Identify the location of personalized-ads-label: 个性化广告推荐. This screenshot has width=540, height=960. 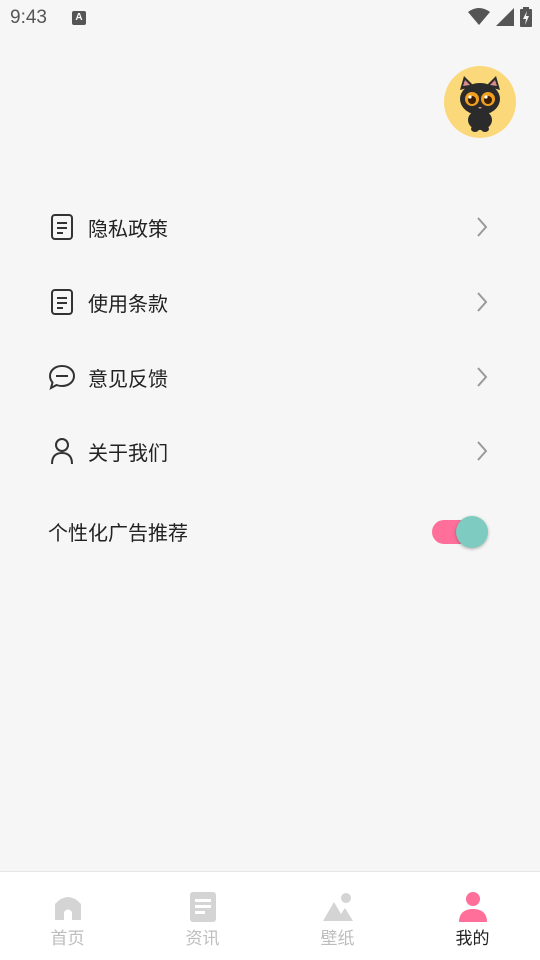
(118, 532).